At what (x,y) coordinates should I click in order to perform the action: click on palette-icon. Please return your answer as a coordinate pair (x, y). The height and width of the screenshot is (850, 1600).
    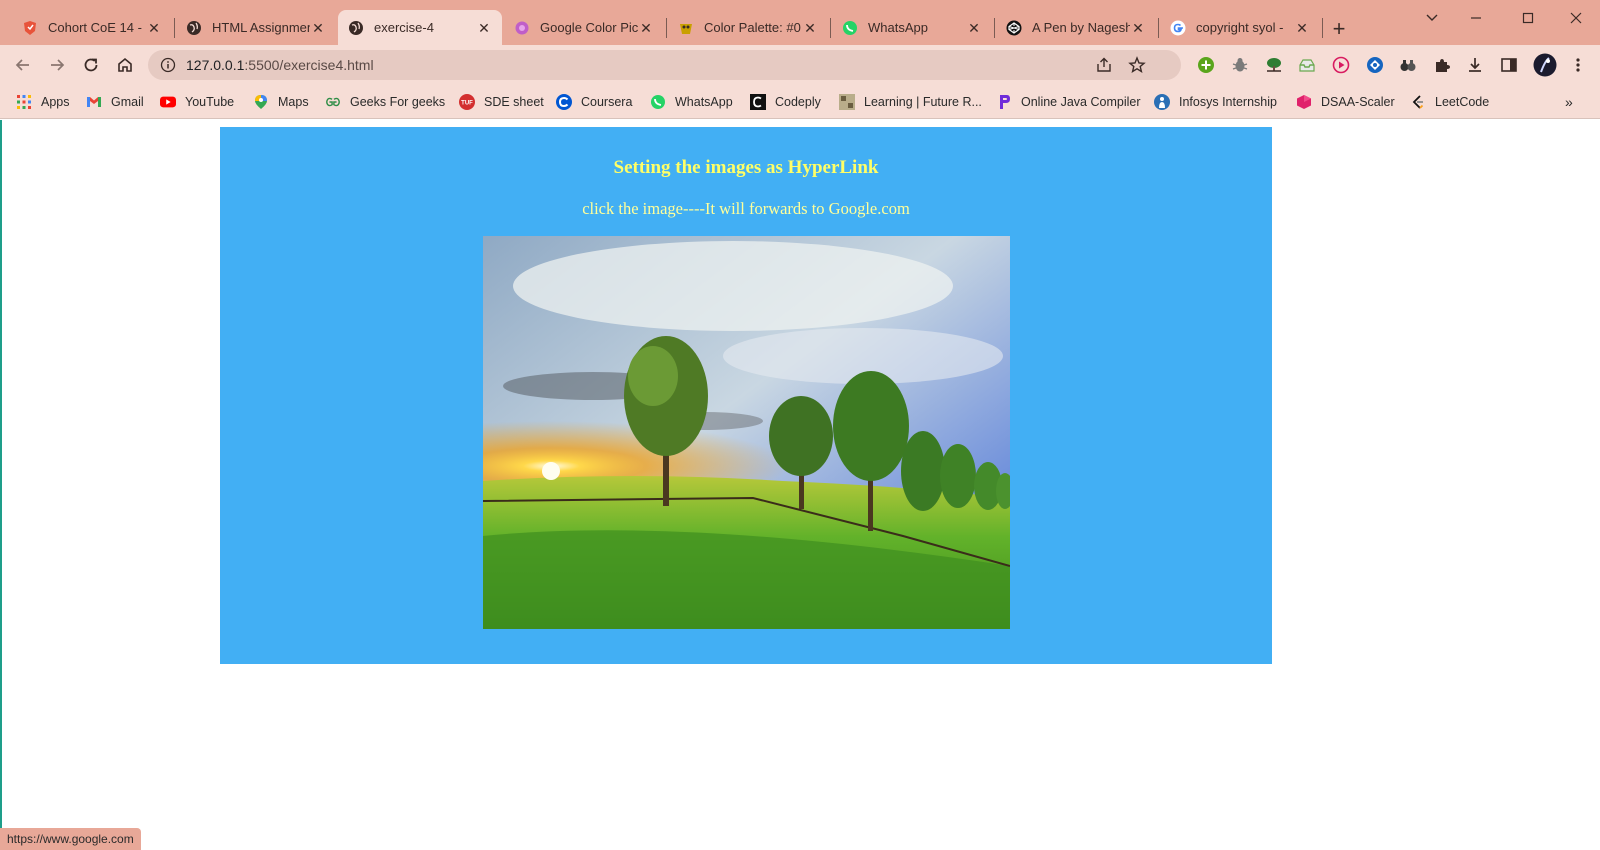
    Looking at the image, I should click on (686, 28).